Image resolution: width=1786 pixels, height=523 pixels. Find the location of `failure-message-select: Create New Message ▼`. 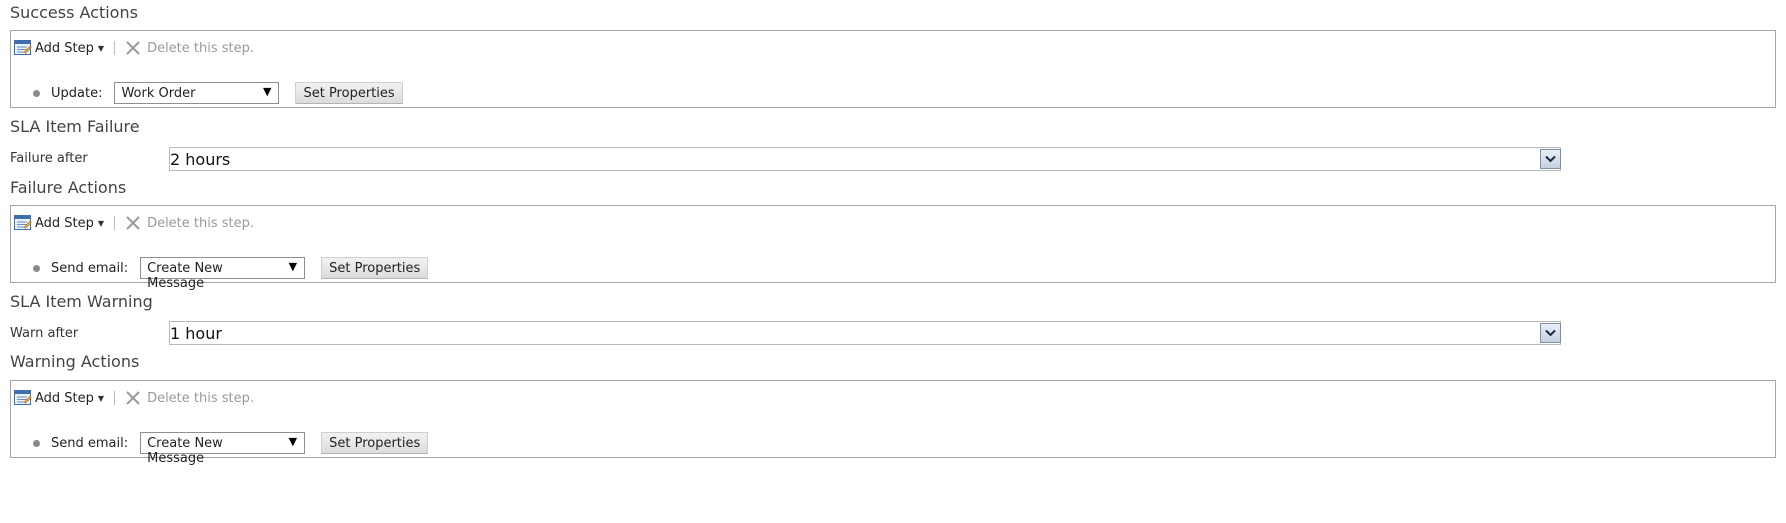

failure-message-select: Create New Message ▼ is located at coordinates (223, 274).